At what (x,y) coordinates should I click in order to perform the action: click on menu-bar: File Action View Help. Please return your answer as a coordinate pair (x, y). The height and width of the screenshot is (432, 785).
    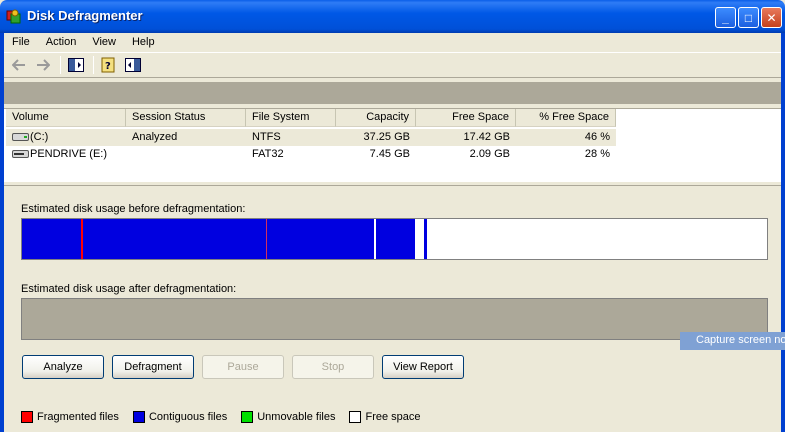
    Looking at the image, I should click on (392, 42).